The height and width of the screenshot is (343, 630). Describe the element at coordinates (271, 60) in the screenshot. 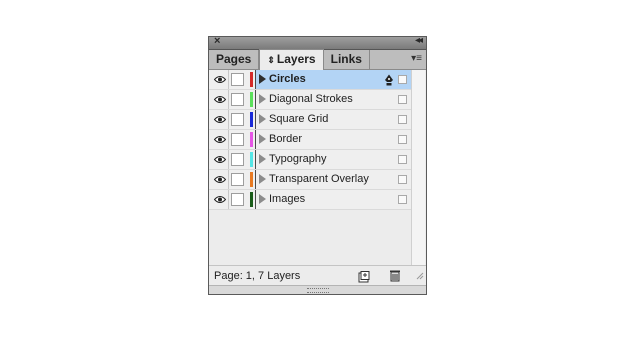

I see `updown-icon: ⇕` at that location.